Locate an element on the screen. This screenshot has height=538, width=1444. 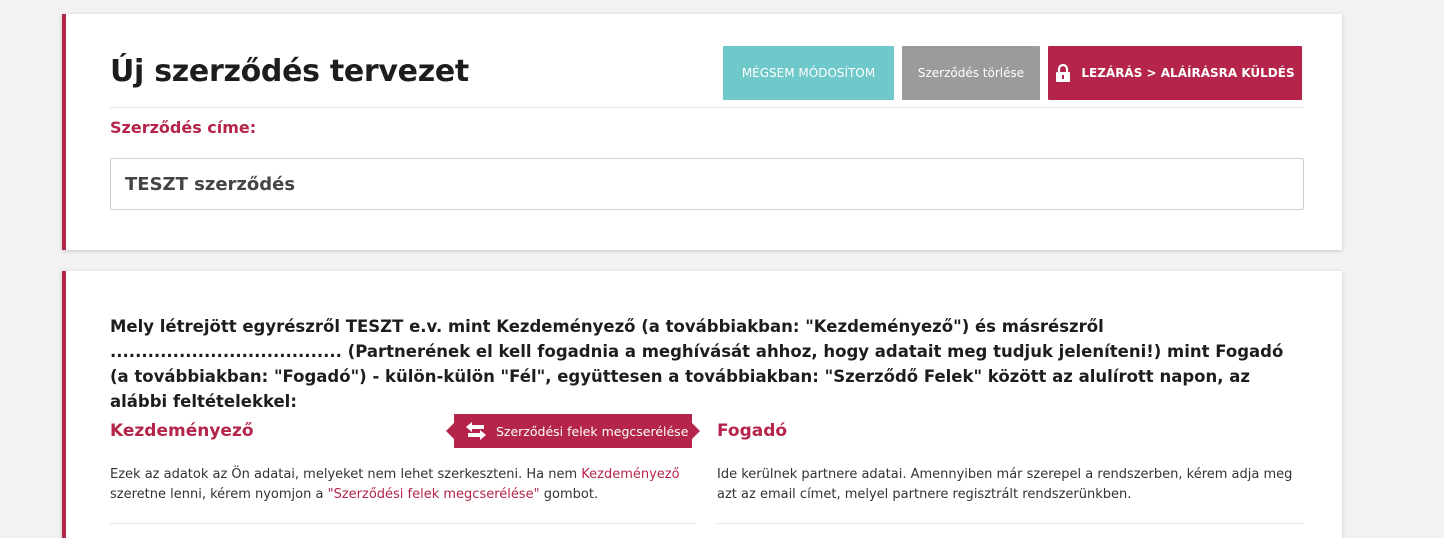
receiver-title: Fogadó is located at coordinates (752, 431).